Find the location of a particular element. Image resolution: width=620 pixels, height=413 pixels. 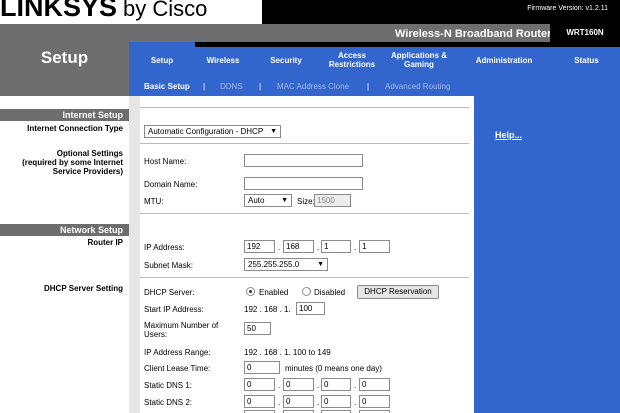

mtu-size-label: Size: is located at coordinates (306, 201).